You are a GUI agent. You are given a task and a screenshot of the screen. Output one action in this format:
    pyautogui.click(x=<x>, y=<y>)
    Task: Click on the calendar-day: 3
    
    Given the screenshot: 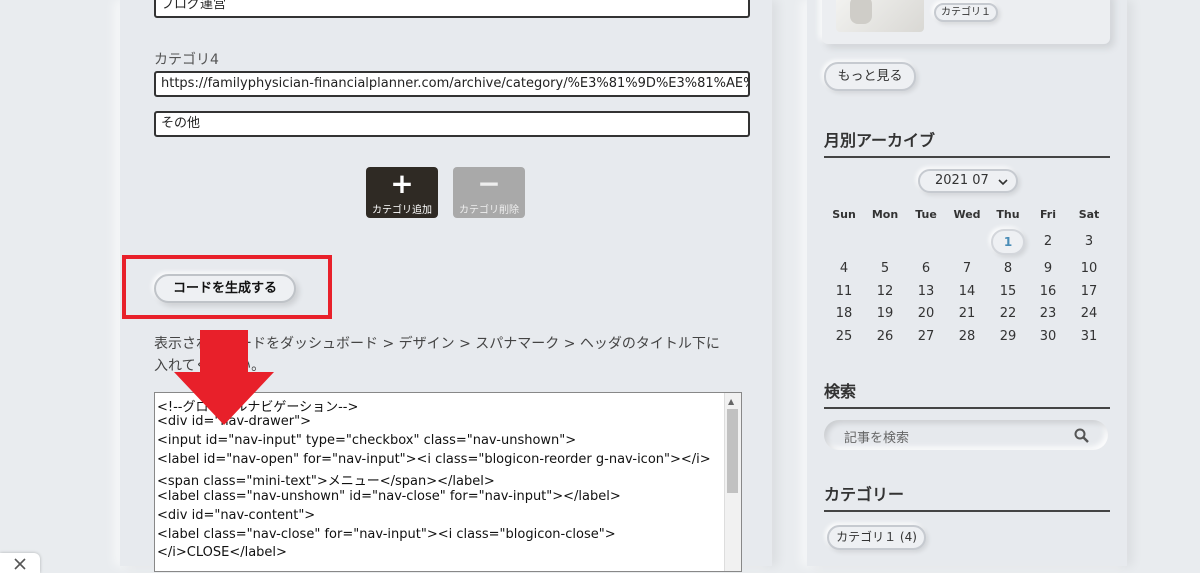 What is the action you would take?
    pyautogui.click(x=1089, y=241)
    